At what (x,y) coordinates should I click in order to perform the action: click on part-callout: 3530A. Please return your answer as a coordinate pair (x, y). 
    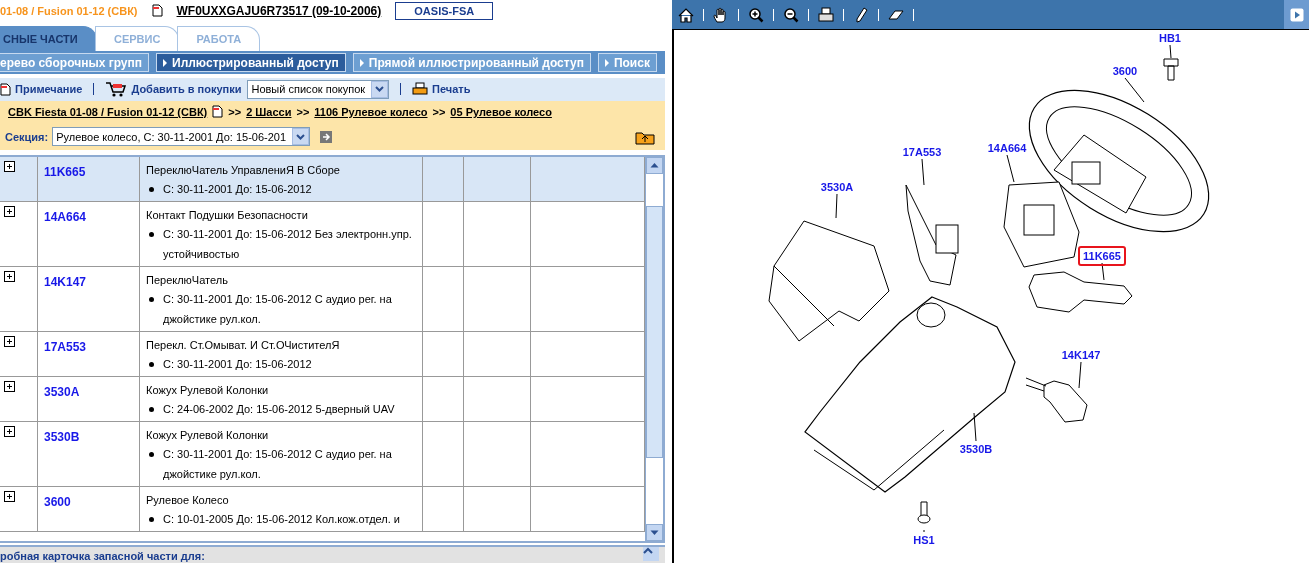
    Looking at the image, I should click on (837, 187).